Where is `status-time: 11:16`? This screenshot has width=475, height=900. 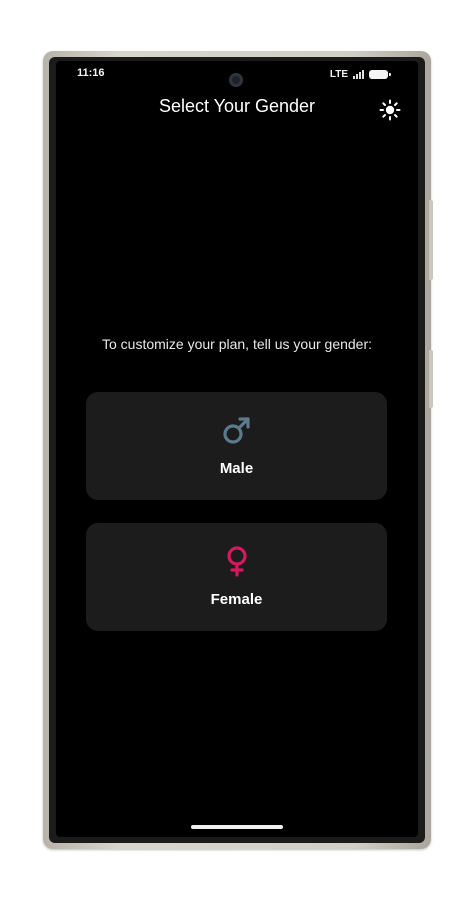
status-time: 11:16 is located at coordinates (91, 73).